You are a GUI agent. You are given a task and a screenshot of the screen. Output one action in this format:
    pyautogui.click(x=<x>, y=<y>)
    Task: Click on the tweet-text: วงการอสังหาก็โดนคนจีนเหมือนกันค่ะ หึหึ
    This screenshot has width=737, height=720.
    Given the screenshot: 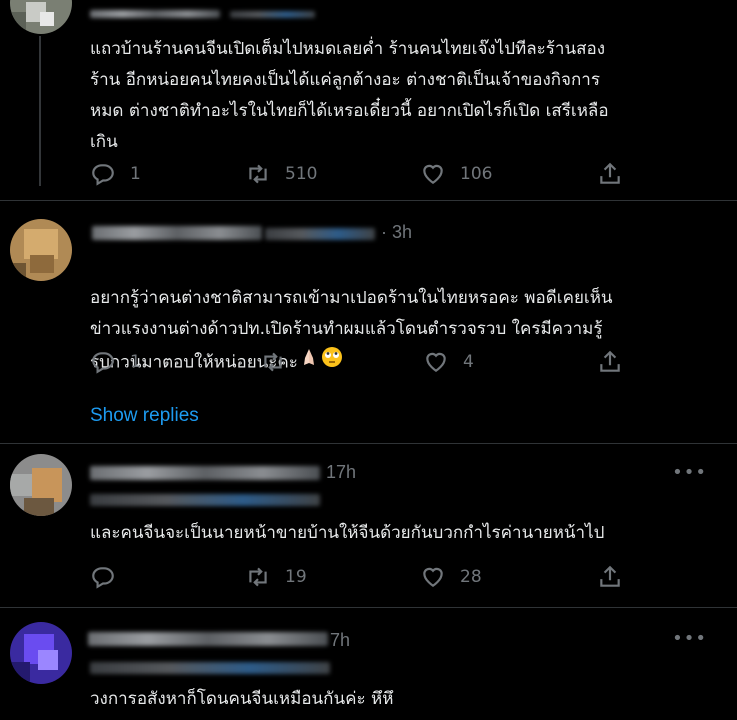 What is the action you would take?
    pyautogui.click(x=242, y=699)
    